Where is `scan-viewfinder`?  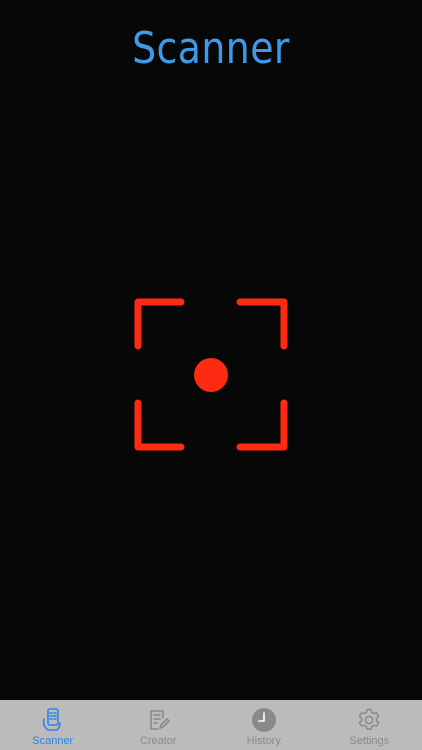
scan-viewfinder is located at coordinates (211, 374).